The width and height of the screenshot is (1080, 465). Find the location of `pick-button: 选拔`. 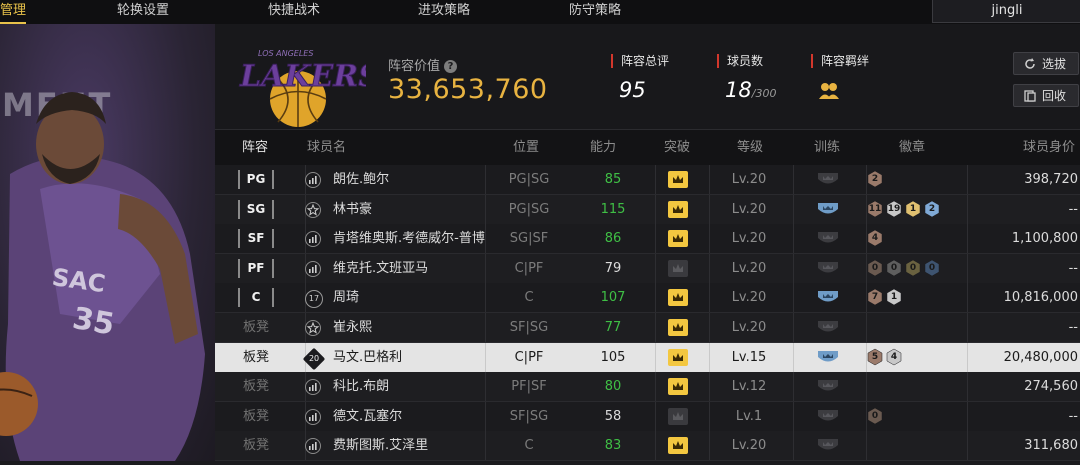

pick-button: 选拔 is located at coordinates (1046, 63).